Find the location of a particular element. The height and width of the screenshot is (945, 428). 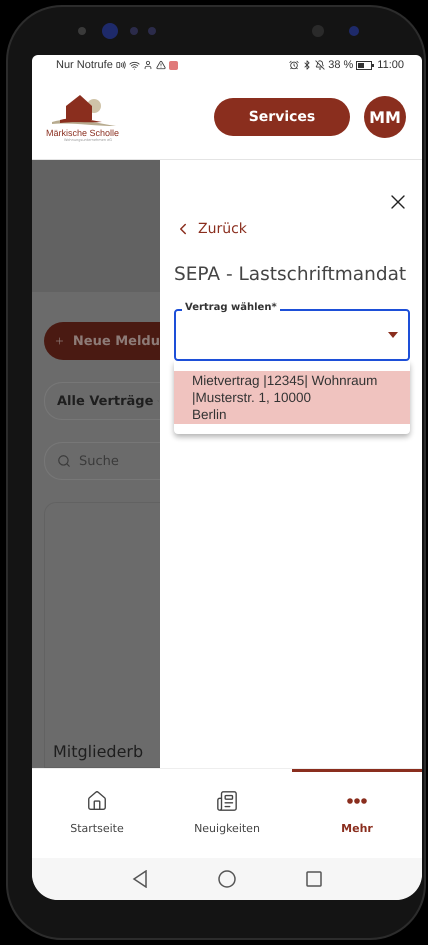

contract-option: Mietvertrag |12345| Wohnraum |Musterstr. 1, 10000 Berlin is located at coordinates (292, 397).